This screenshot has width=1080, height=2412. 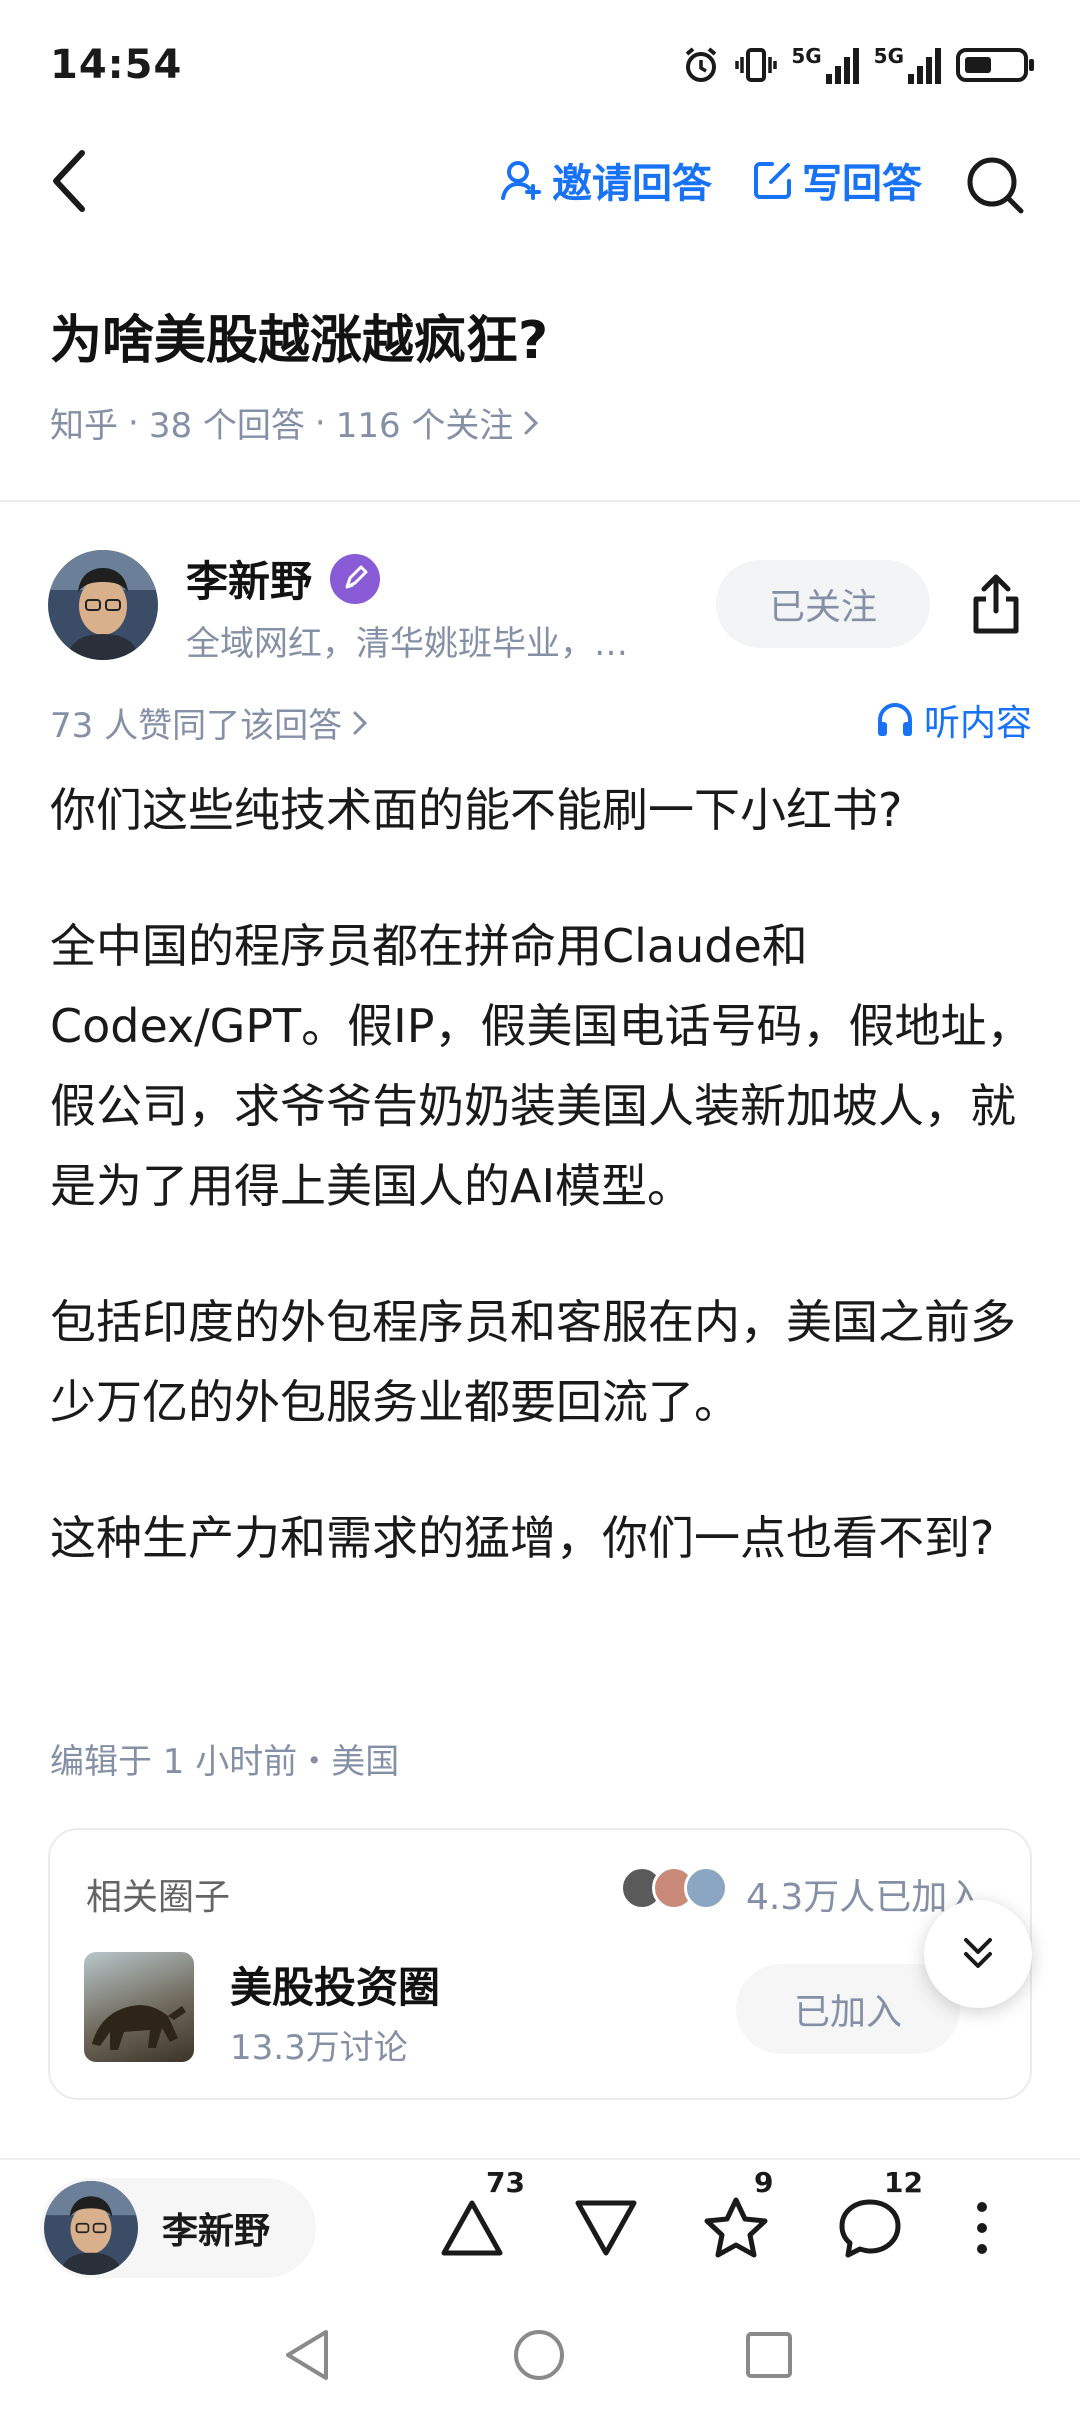 I want to click on favorite-button, so click(x=736, y=2228).